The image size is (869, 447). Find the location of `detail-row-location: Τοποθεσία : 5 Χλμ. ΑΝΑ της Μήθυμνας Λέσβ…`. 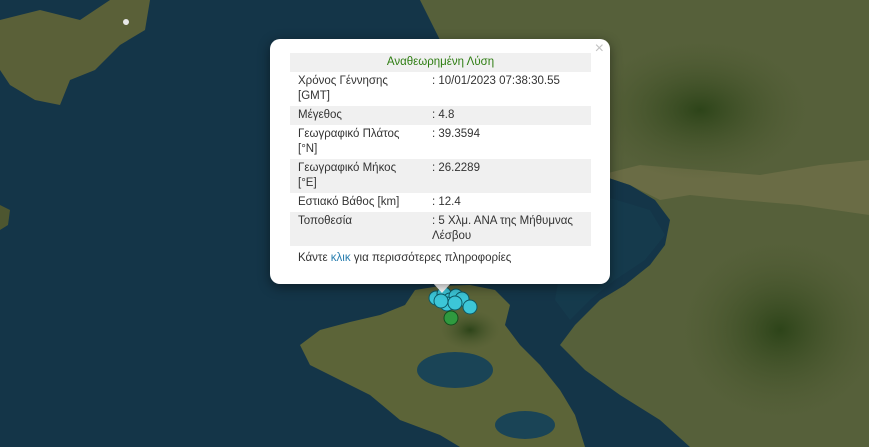

detail-row-location: Τοποθεσία : 5 Χλμ. ΑΝΑ της Μήθυμνας Λέσβ… is located at coordinates (440, 229).